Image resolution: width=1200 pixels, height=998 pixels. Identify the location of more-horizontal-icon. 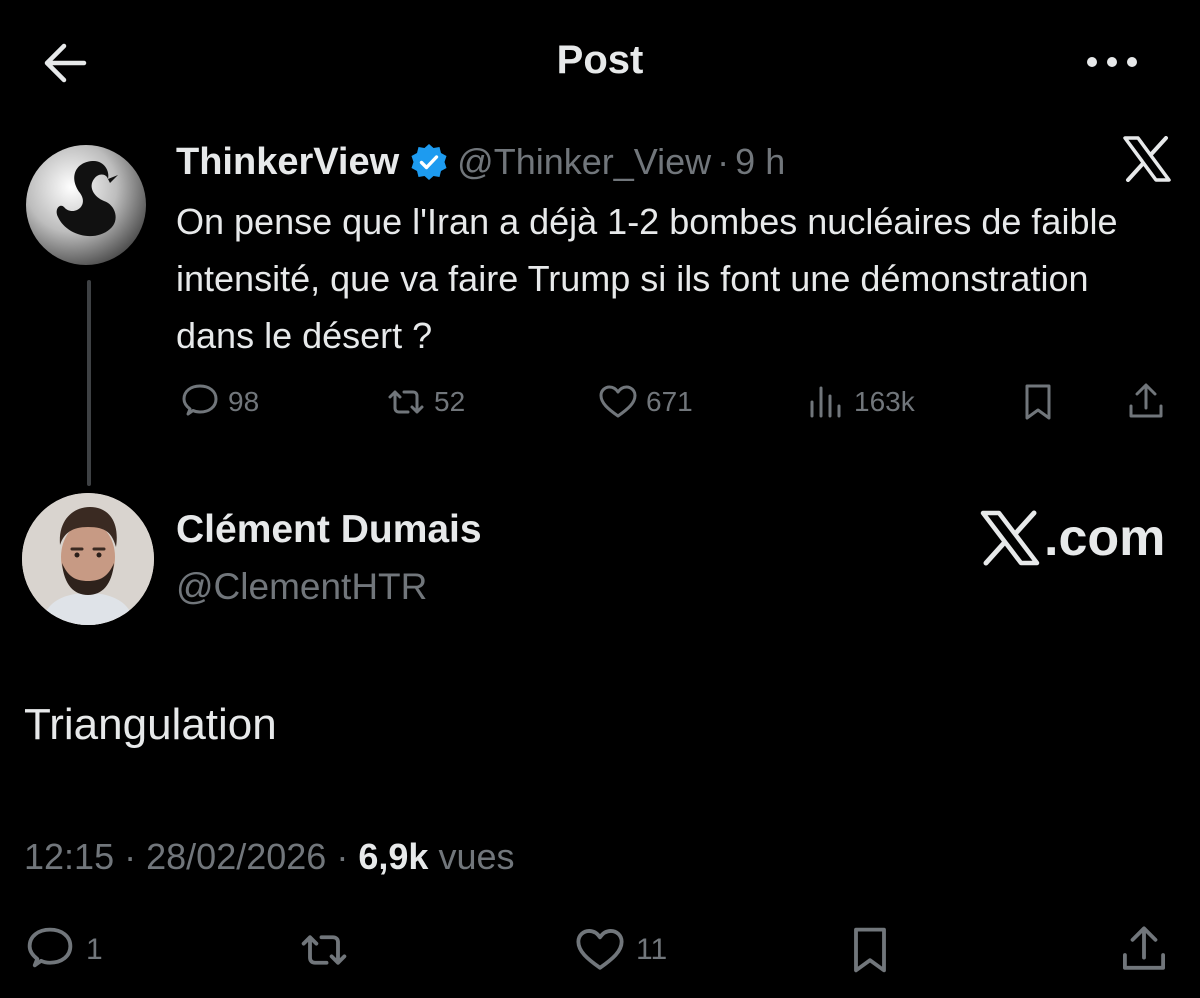
(1112, 62).